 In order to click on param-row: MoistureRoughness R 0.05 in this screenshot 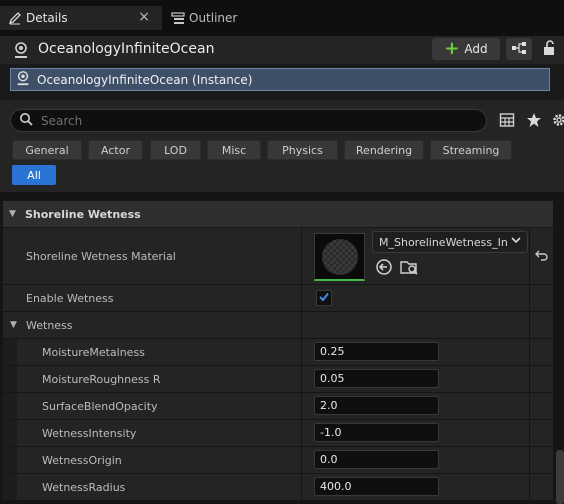, I will do `click(278, 379)`.